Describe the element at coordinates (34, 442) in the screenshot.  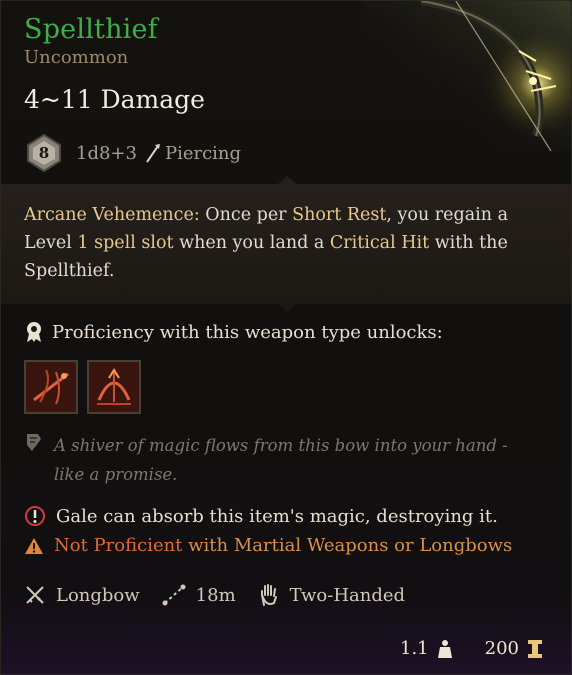
I see `scroll-icon` at that location.